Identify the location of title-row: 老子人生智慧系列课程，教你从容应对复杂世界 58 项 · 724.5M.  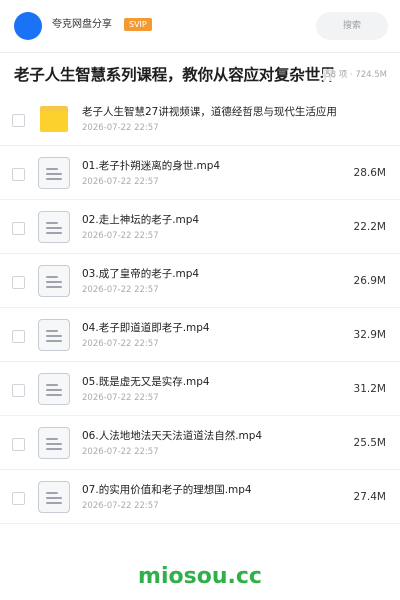
(200, 76).